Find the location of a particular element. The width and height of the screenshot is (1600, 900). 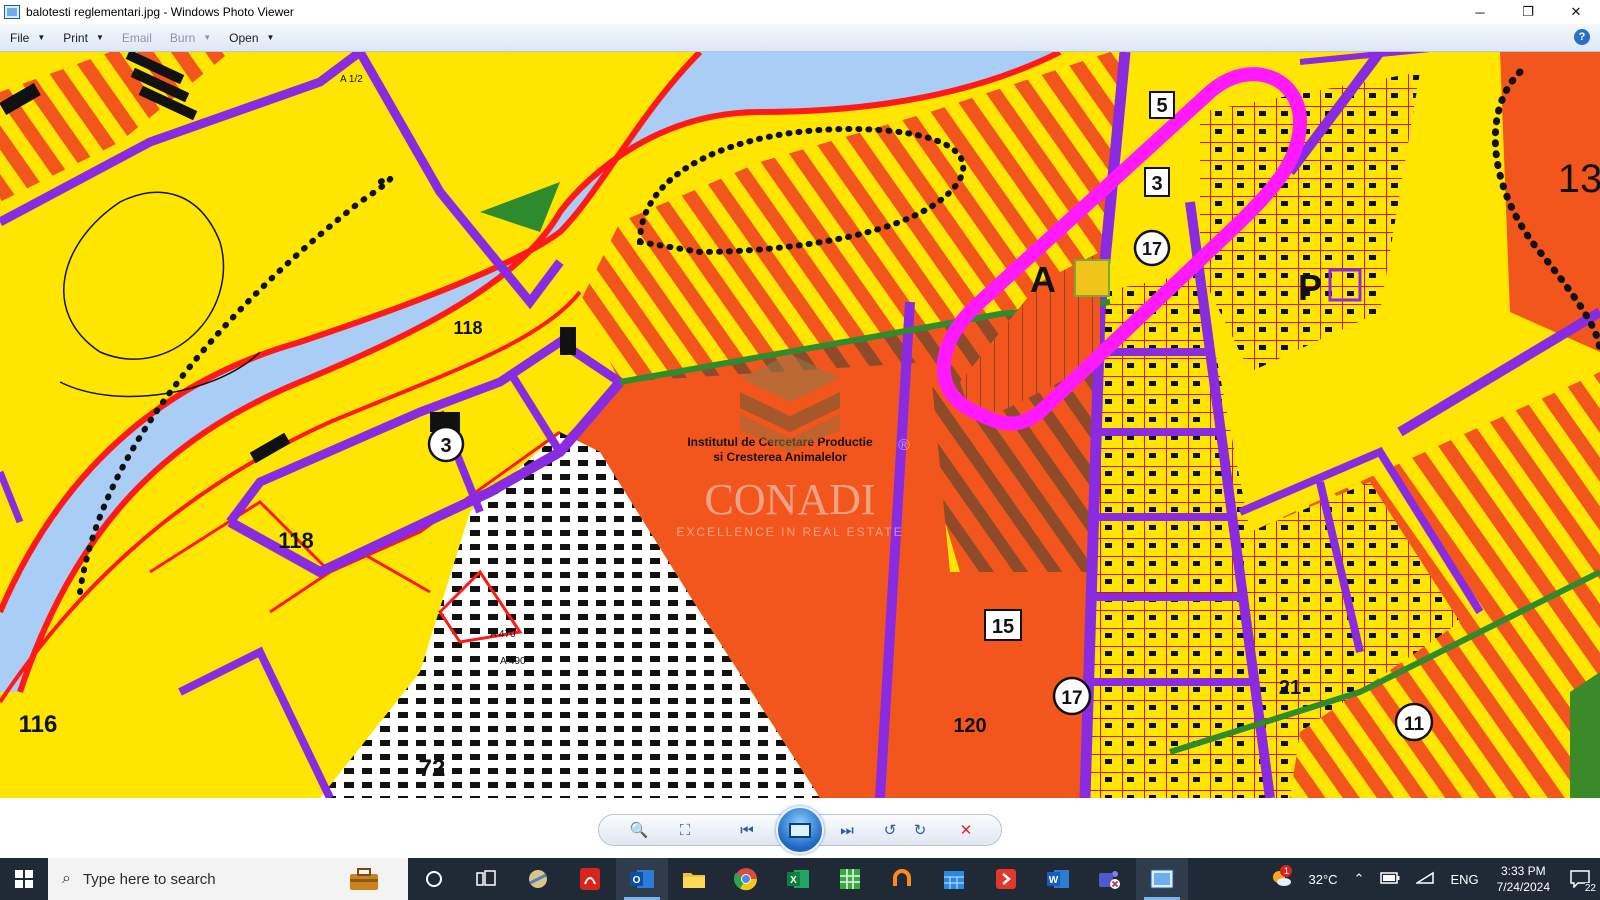

slideshow-icon is located at coordinates (800, 830).